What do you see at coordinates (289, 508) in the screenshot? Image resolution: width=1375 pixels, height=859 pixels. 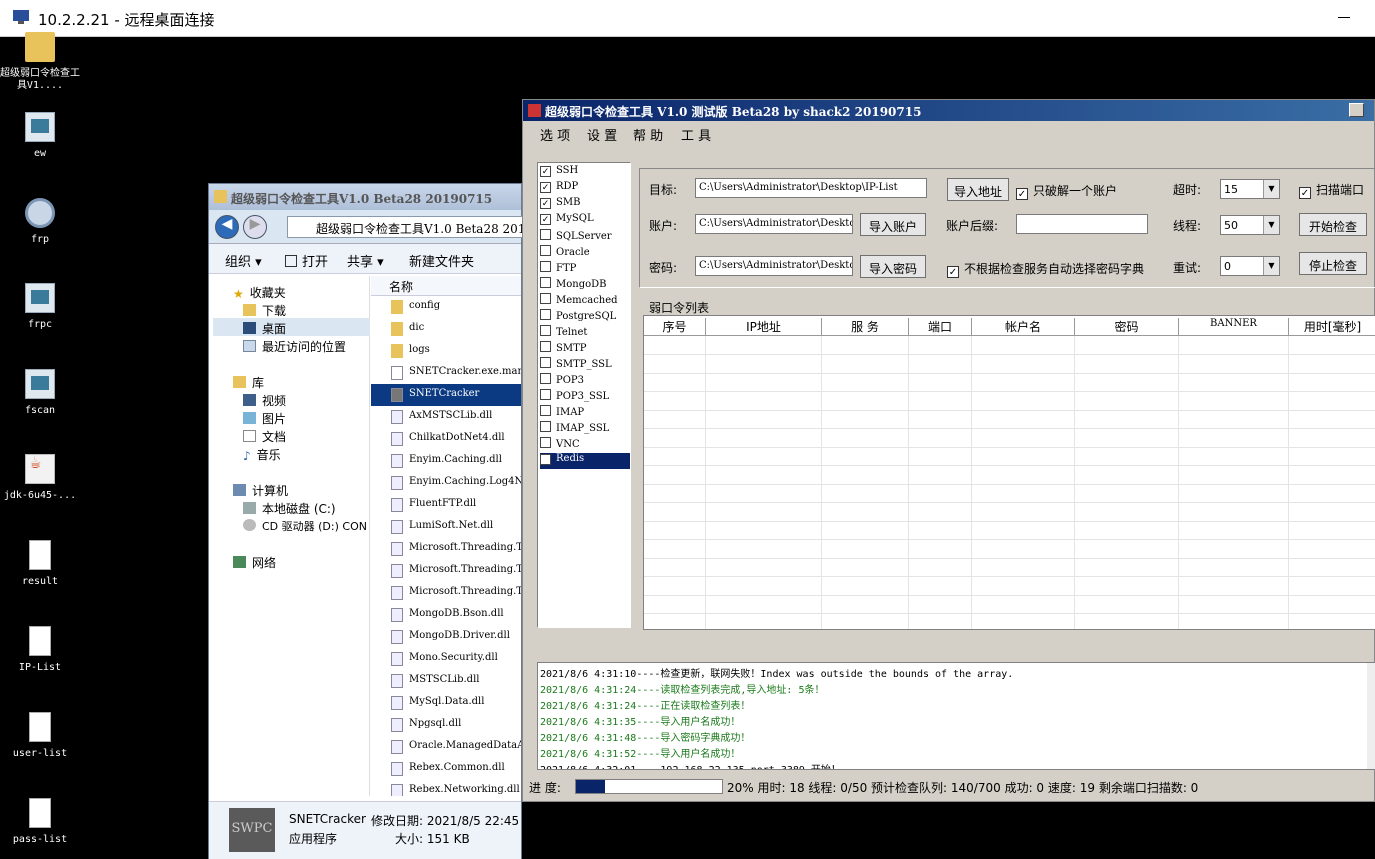 I see `nav-local-disk: 本地磁盘 (C:)` at bounding box center [289, 508].